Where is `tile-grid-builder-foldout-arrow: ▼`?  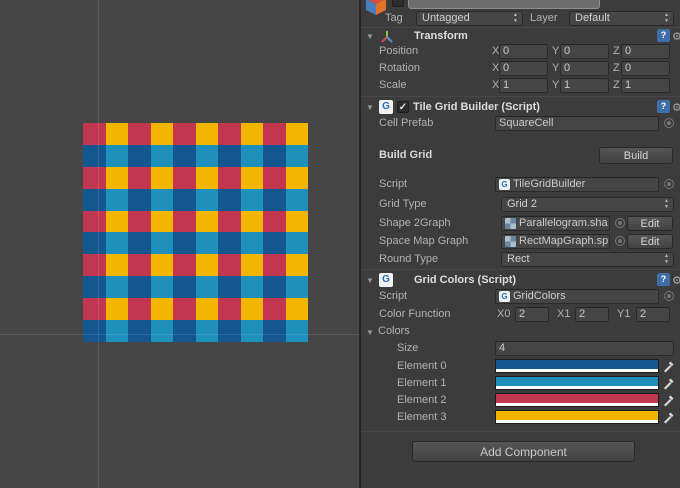
tile-grid-builder-foldout-arrow: ▼ is located at coordinates (370, 108).